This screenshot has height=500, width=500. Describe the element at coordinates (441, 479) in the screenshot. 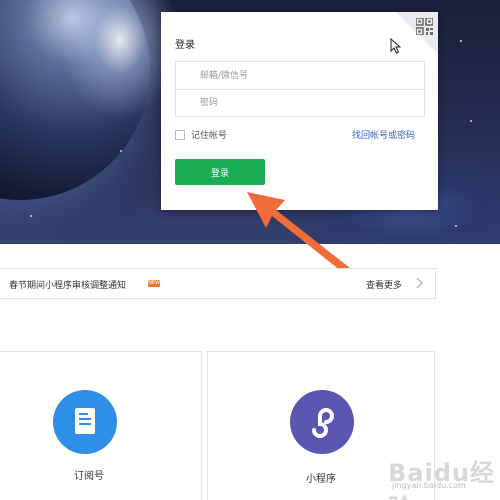

I see `watermark-brand: Baidu经验` at that location.